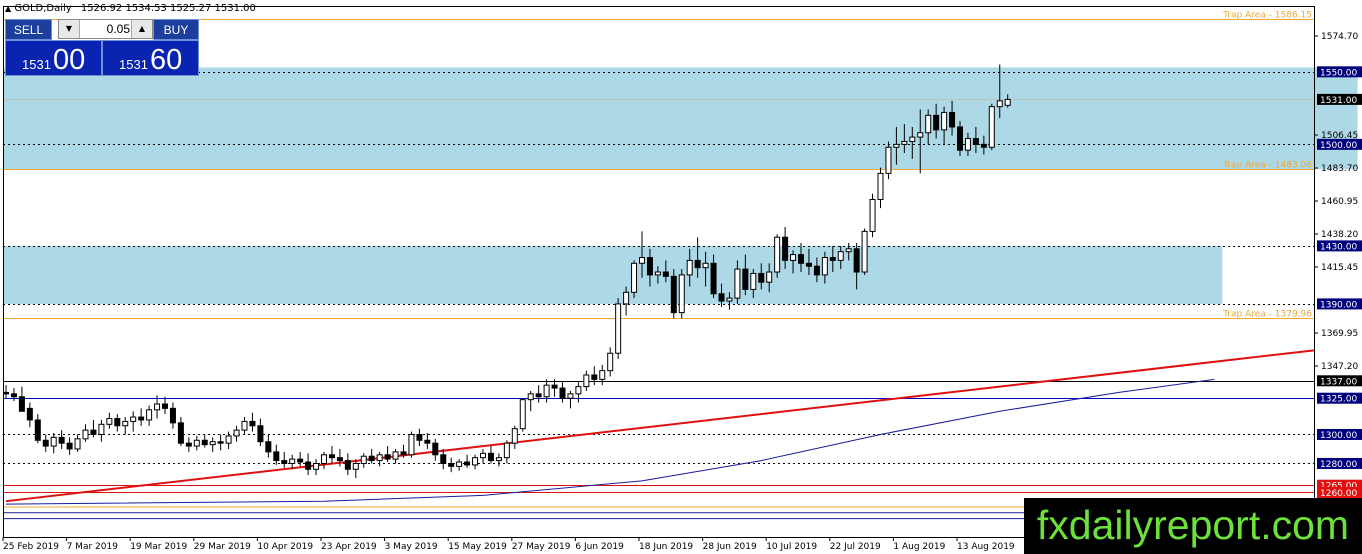 The image size is (1362, 554). What do you see at coordinates (43, 8) in the screenshot?
I see `symbol-timeframe: GOLD,Daily` at bounding box center [43, 8].